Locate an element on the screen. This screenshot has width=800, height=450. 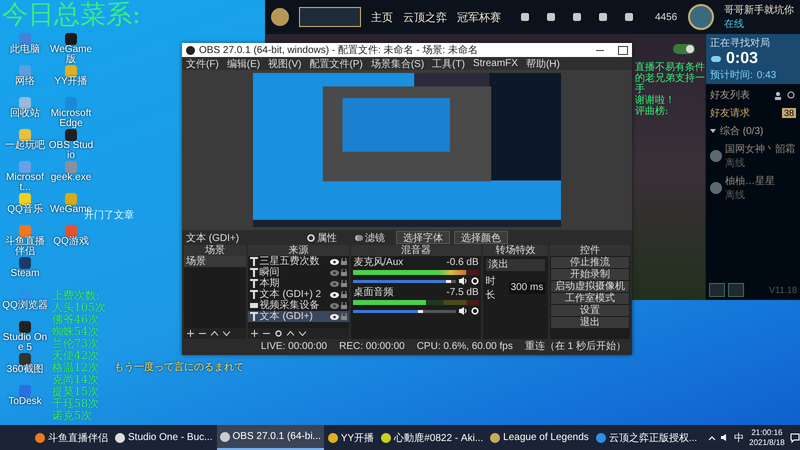
dock-header: 场景 is located at coordinates (215, 250).